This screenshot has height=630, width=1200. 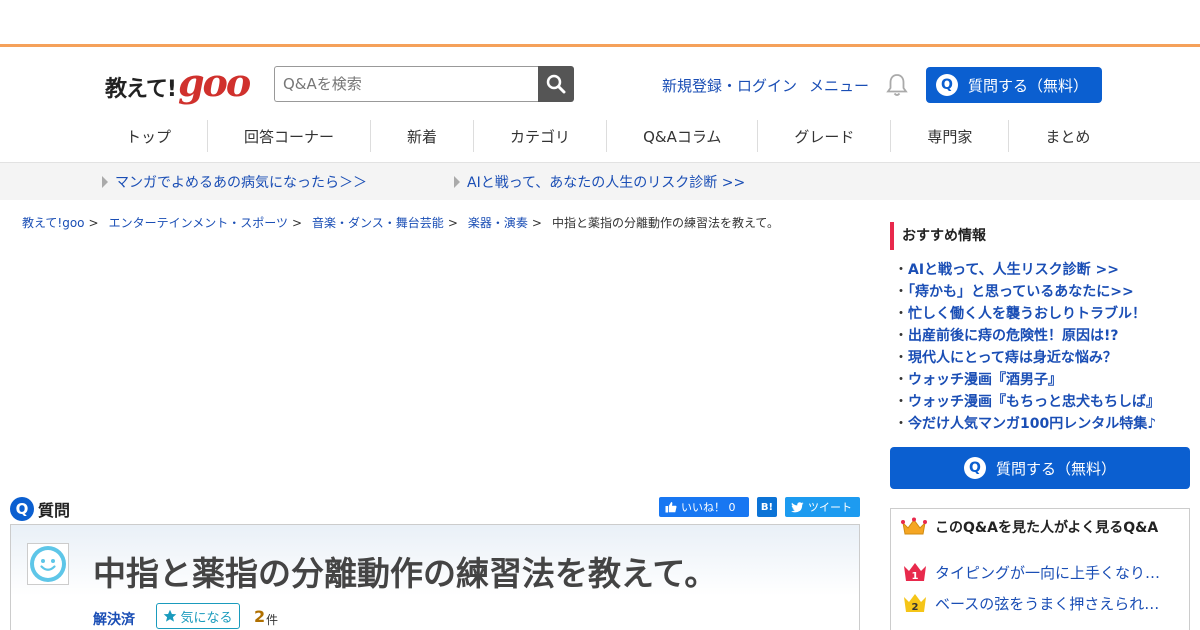 I want to click on recommend-item: 今だけ人気マンガ100円レンタル特集♪, so click(x=1027, y=424).